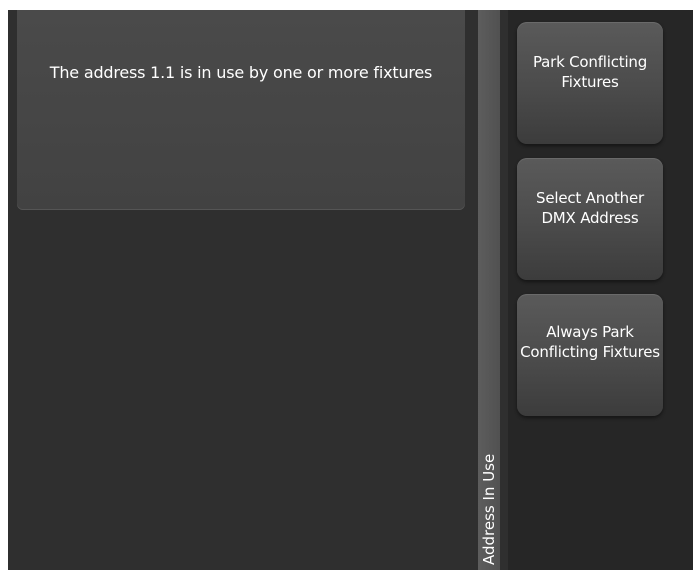 The width and height of the screenshot is (693, 570). Describe the element at coordinates (590, 72) in the screenshot. I see `softkey-label: Park Conflicting Fixtures` at that location.